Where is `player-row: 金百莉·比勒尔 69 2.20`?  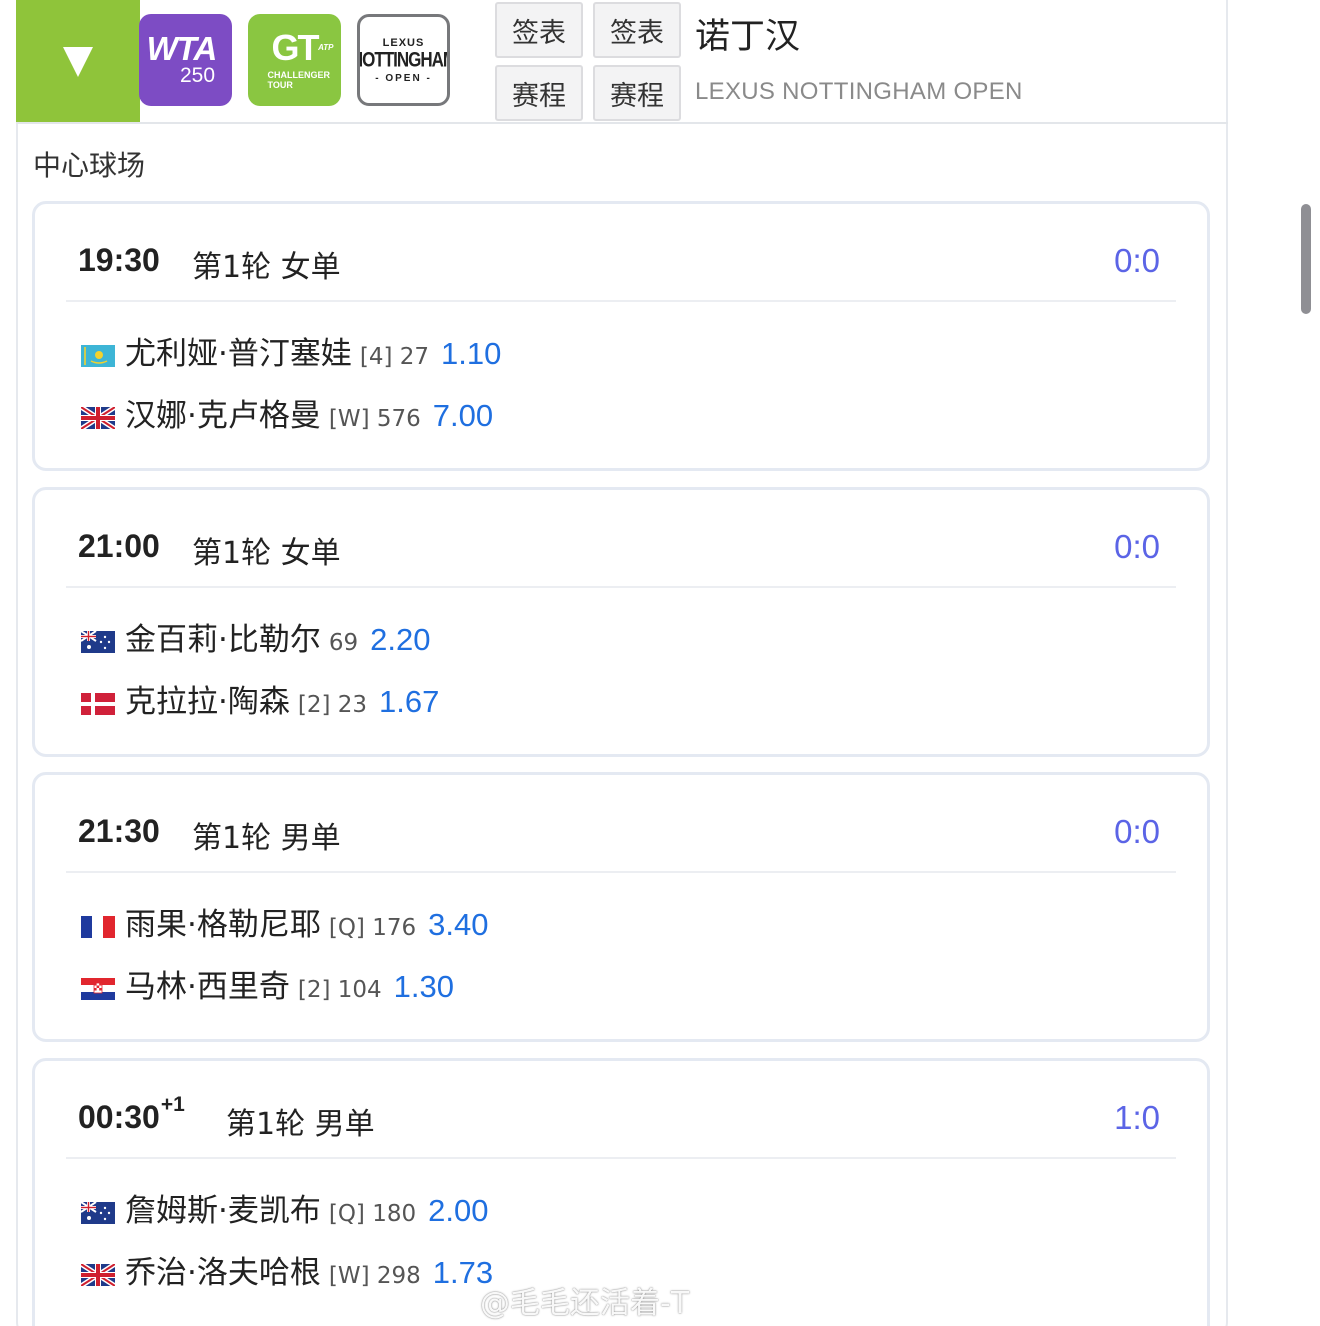
player-row: 金百莉·比勒尔 69 2.20 is located at coordinates (255, 636).